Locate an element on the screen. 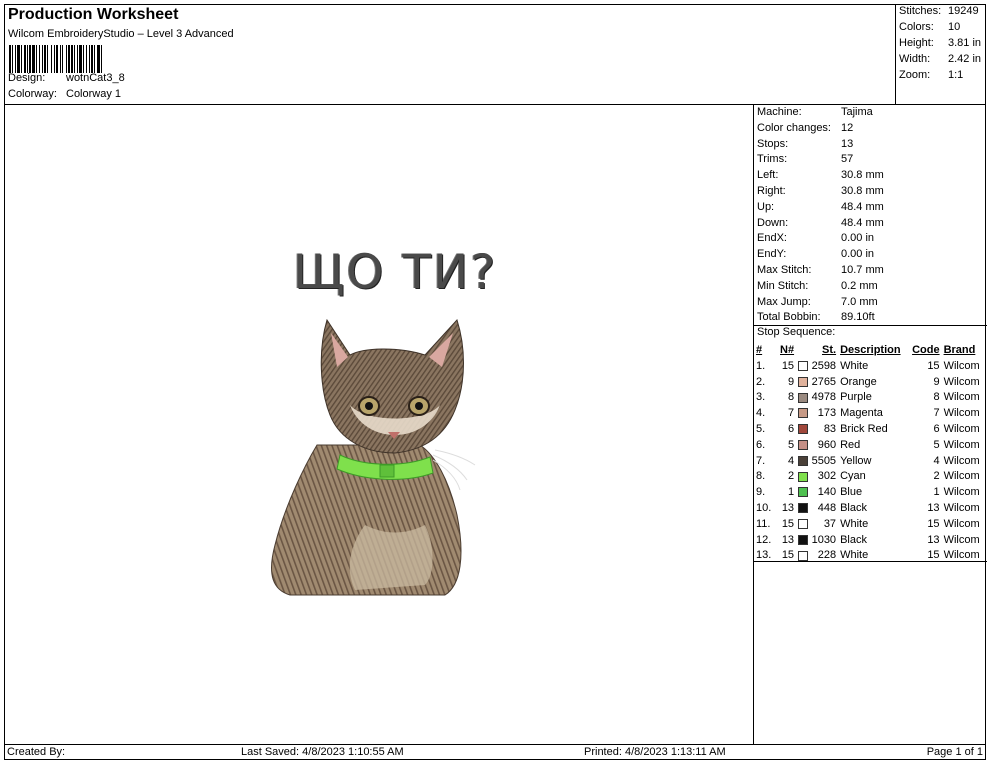 The height and width of the screenshot is (762, 990). machine-info-row: Stops: 13 is located at coordinates (805, 144).